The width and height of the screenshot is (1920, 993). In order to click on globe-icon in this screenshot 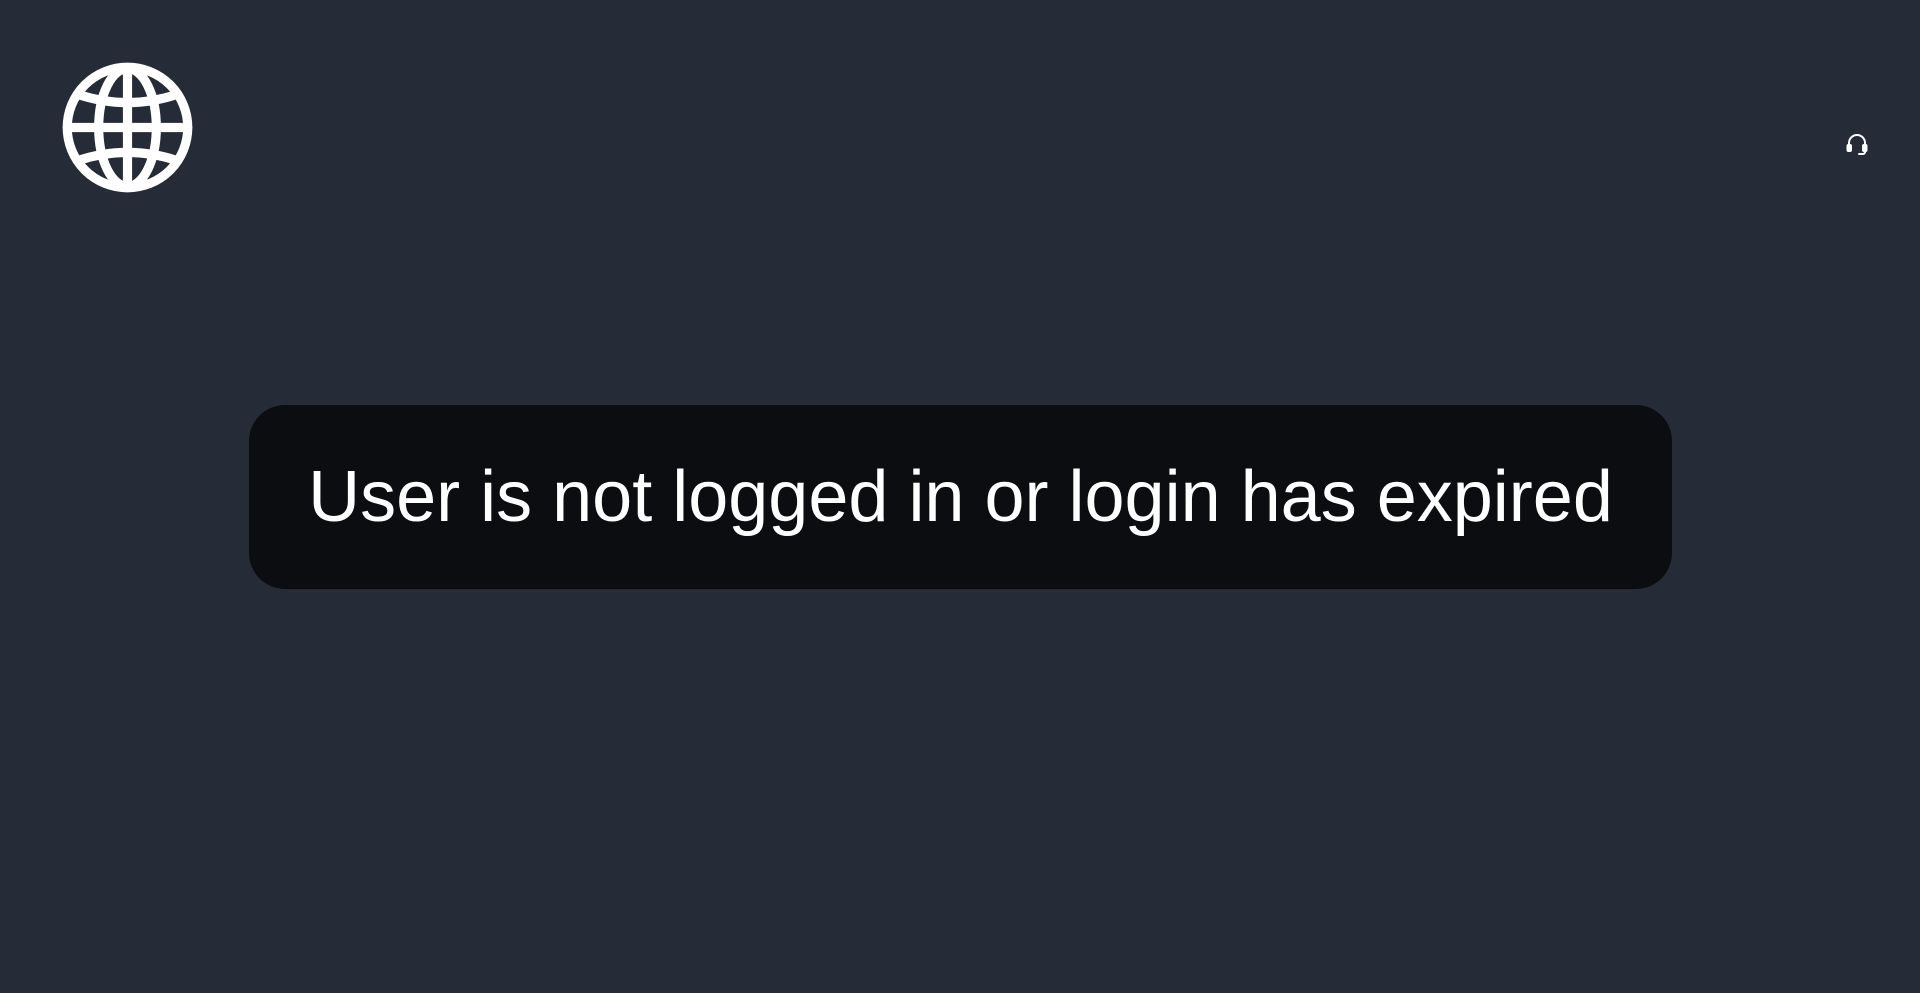, I will do `click(127, 127)`.